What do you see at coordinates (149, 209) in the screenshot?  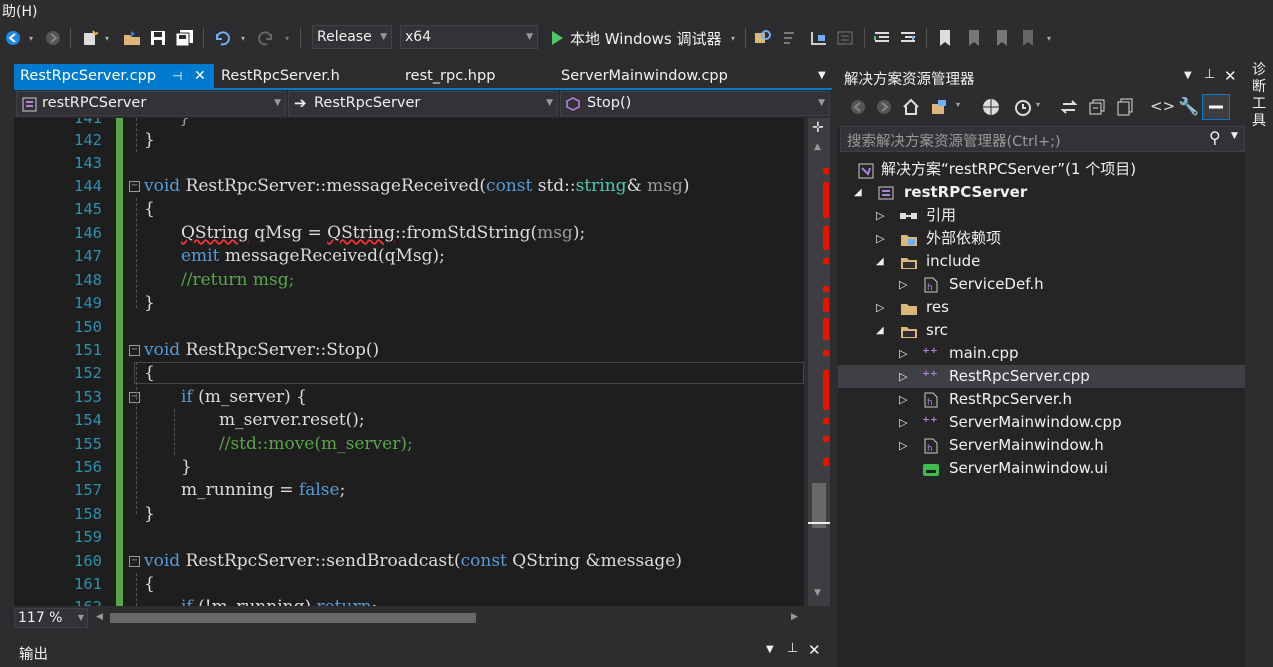 I see `code-line: {` at bounding box center [149, 209].